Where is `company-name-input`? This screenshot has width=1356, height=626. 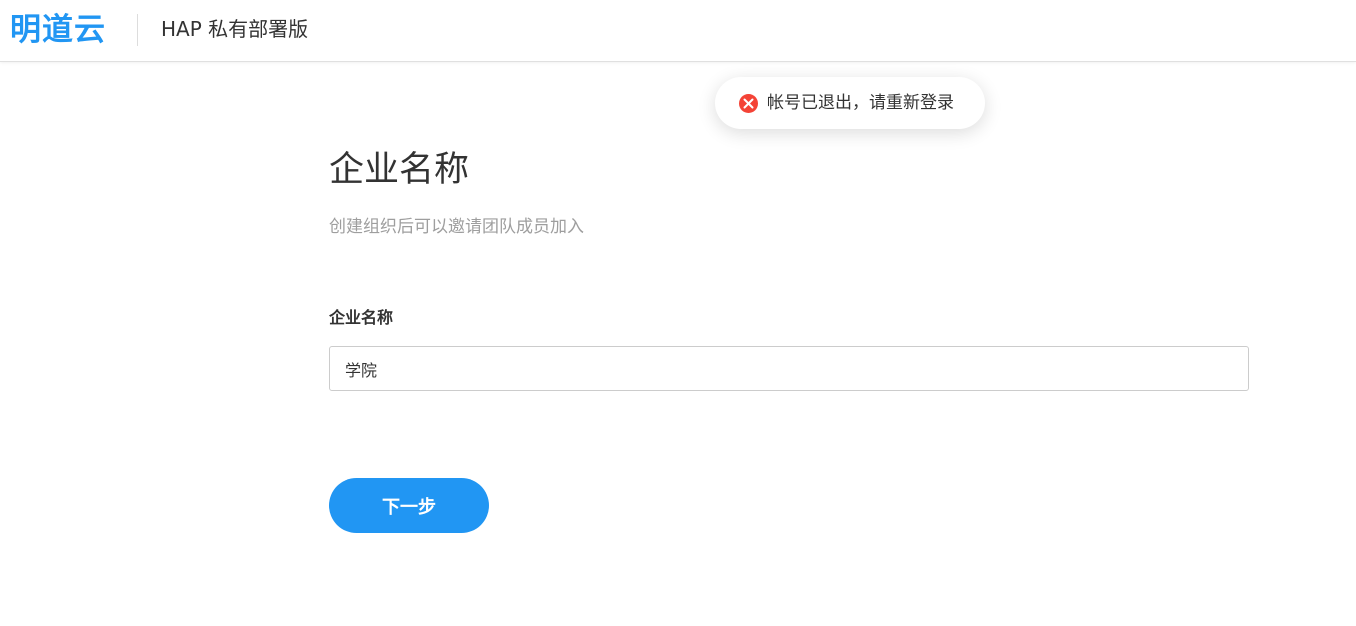 company-name-input is located at coordinates (789, 368).